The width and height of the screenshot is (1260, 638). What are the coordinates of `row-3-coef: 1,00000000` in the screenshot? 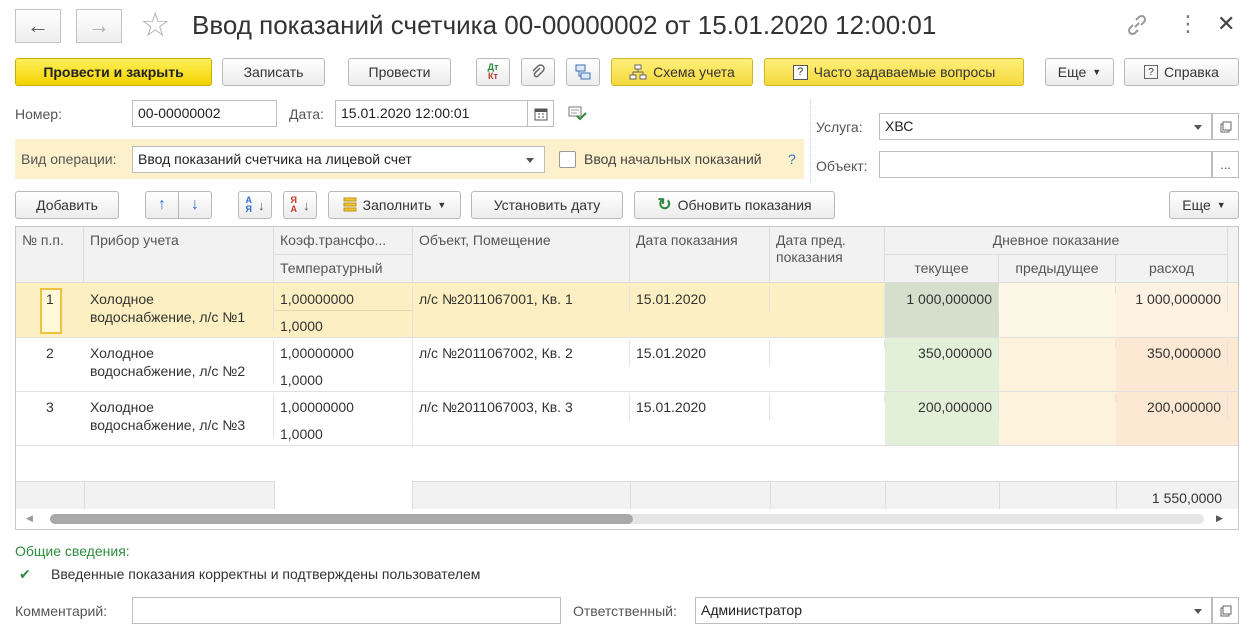 It's located at (343, 407).